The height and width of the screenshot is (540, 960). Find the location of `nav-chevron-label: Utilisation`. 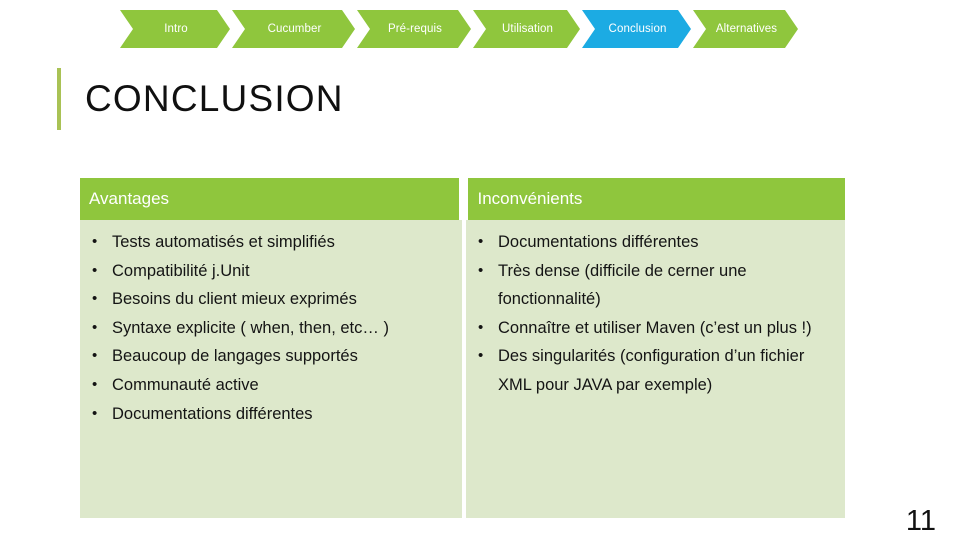

nav-chevron-label: Utilisation is located at coordinates (527, 28).